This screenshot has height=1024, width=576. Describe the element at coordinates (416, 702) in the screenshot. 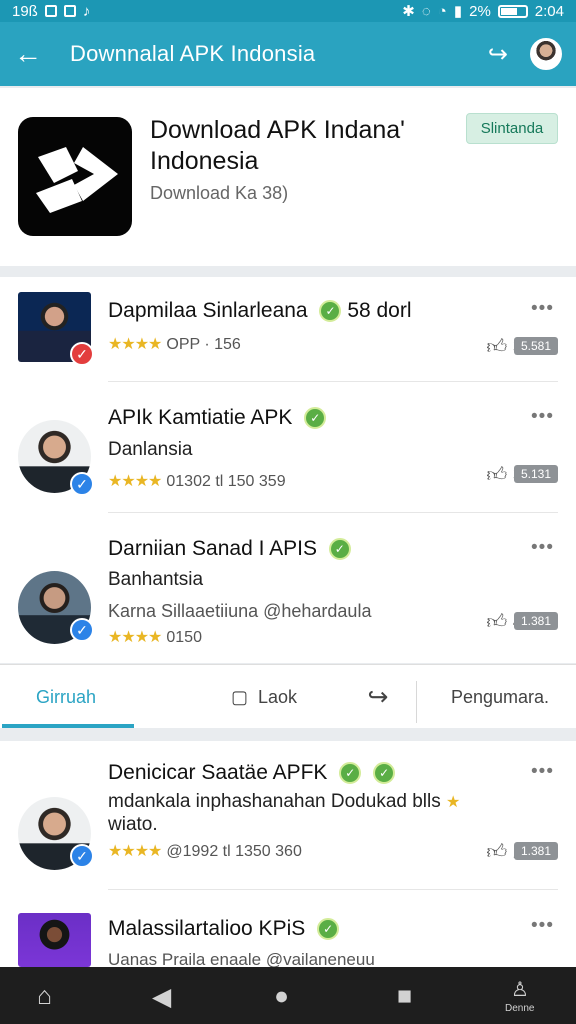

I see `tab-divider` at that location.